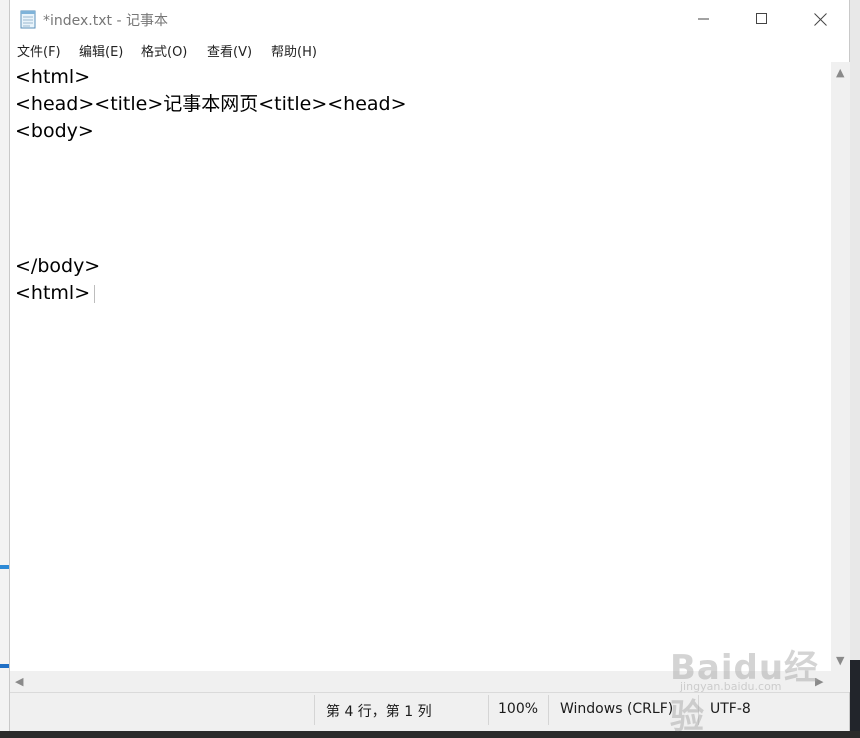  I want to click on minimize-button, so click(704, 19).